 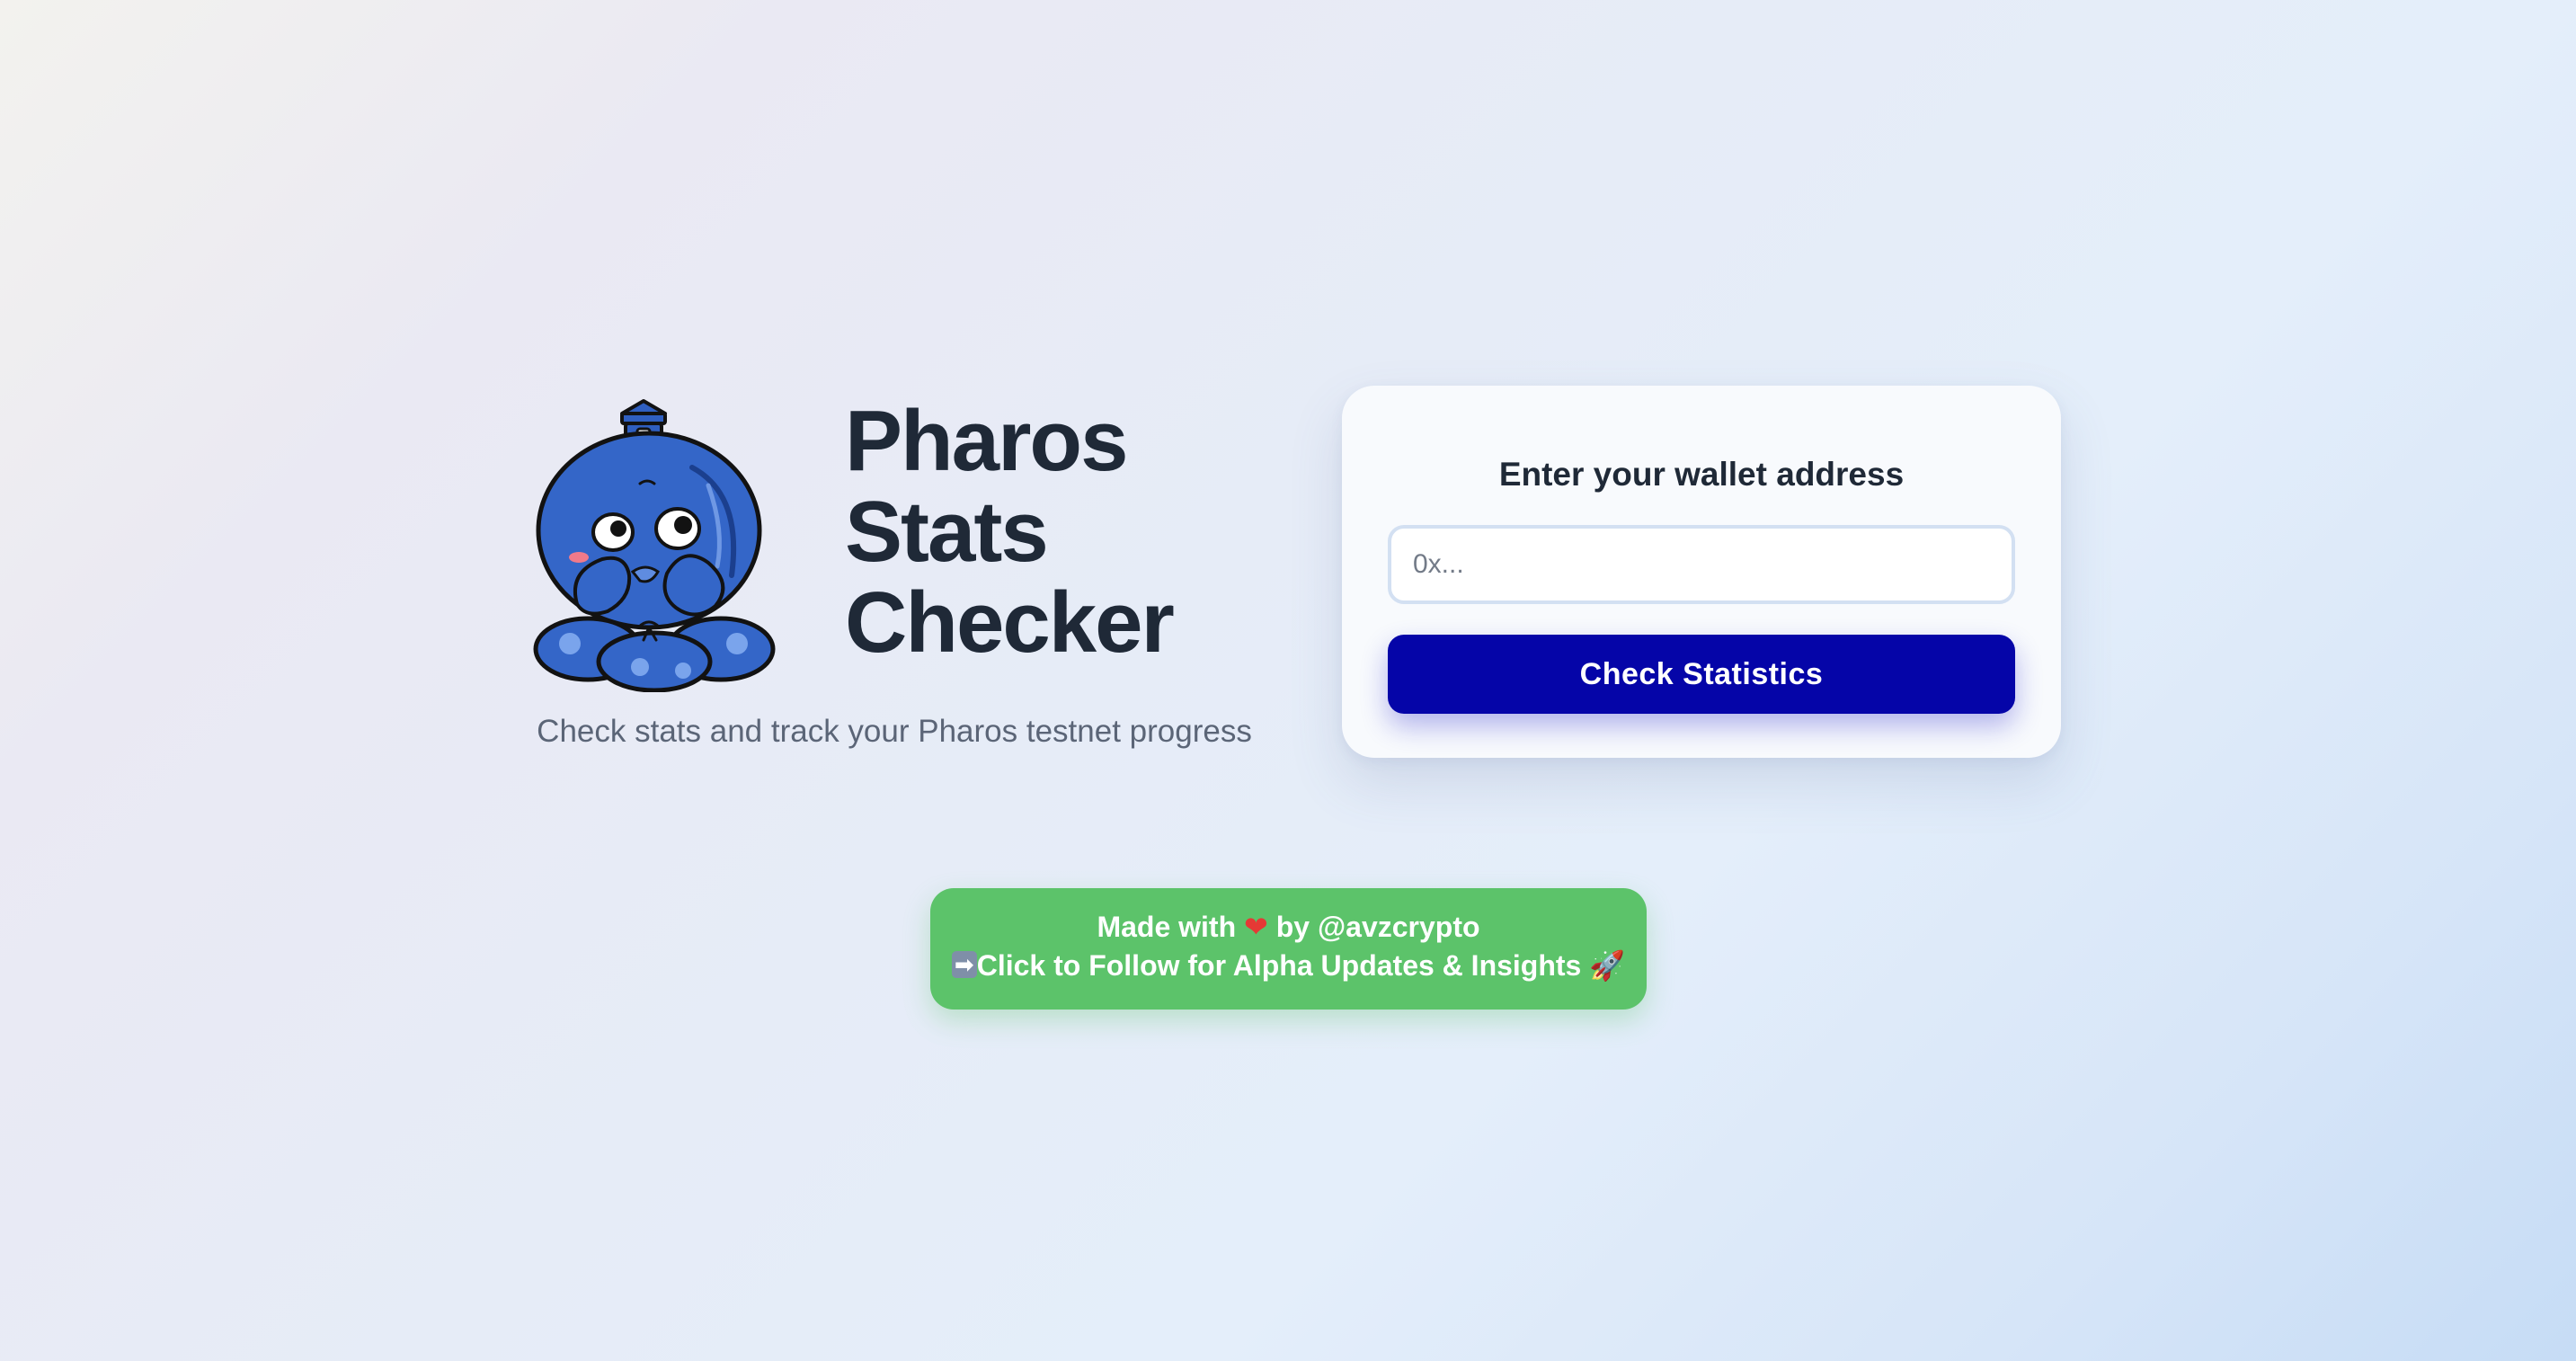 What do you see at coordinates (964, 964) in the screenshot?
I see `right-arrow-icon: ➡` at bounding box center [964, 964].